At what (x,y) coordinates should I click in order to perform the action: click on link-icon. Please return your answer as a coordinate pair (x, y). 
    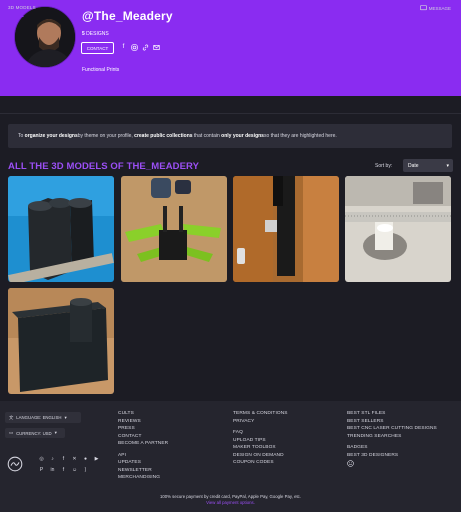
    Looking at the image, I should click on (145, 47).